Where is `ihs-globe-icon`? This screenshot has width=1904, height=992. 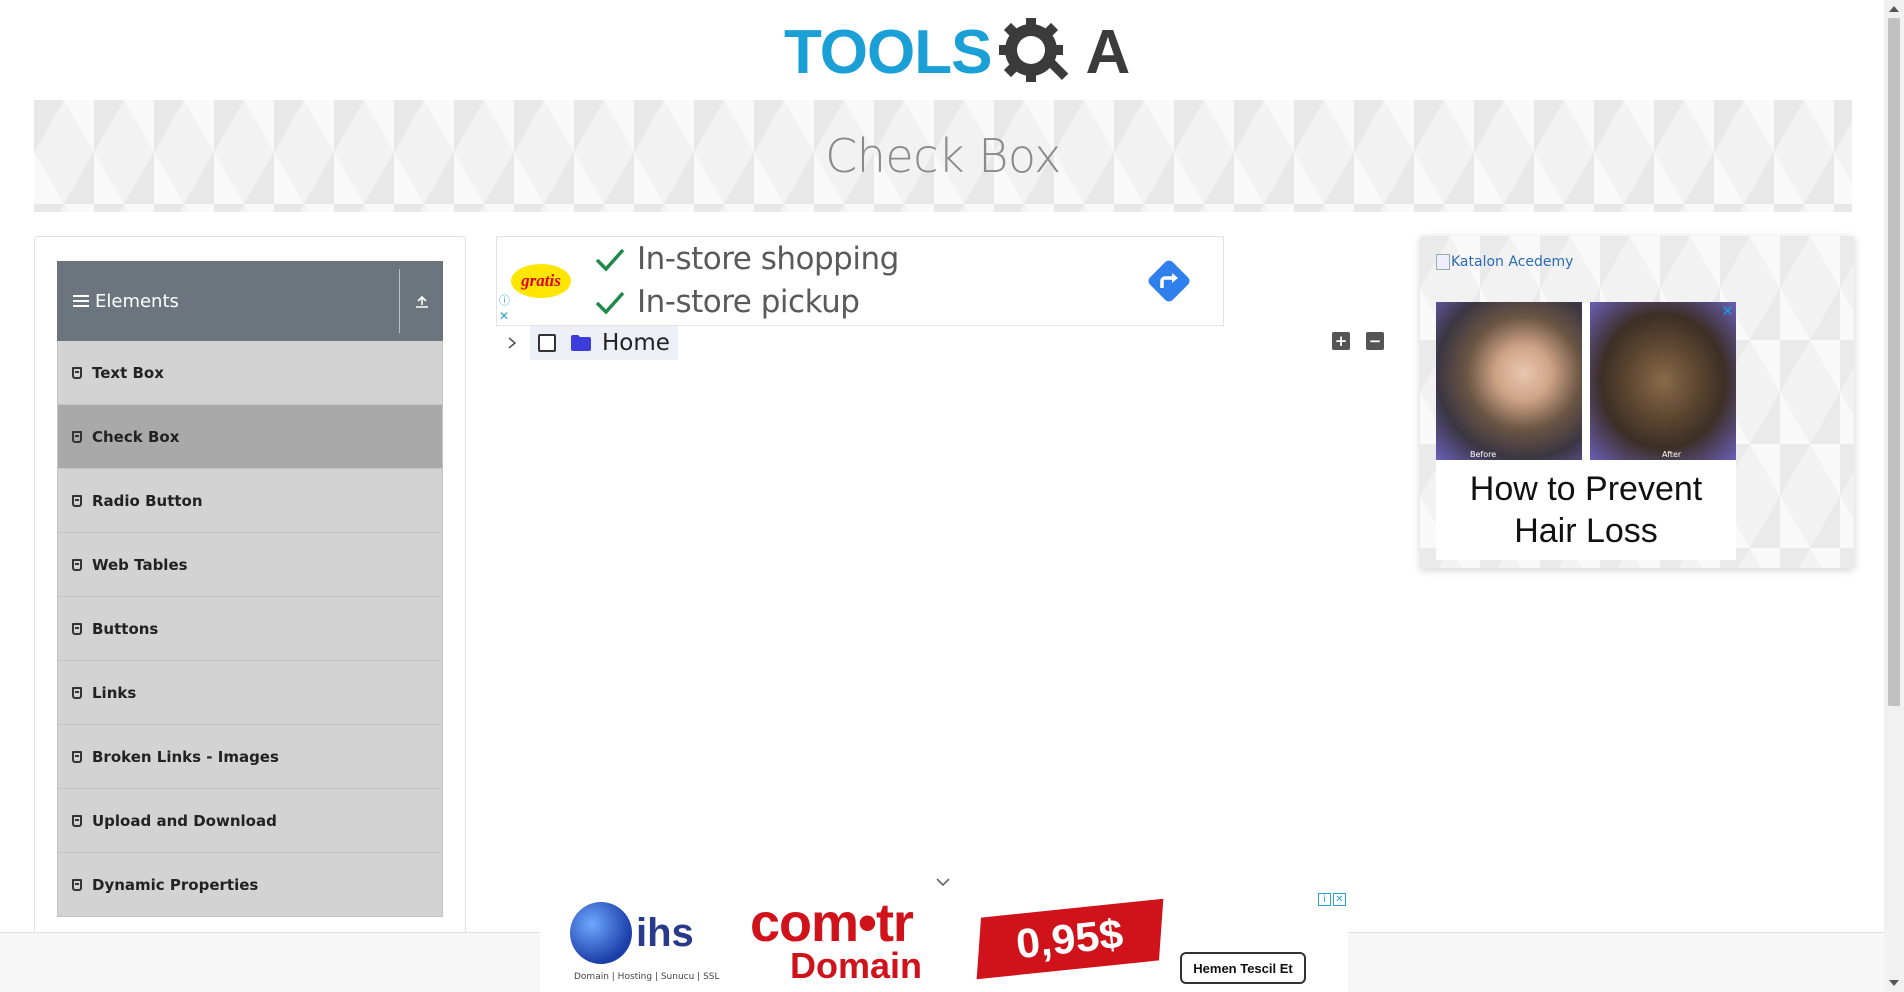
ihs-globe-icon is located at coordinates (601, 933).